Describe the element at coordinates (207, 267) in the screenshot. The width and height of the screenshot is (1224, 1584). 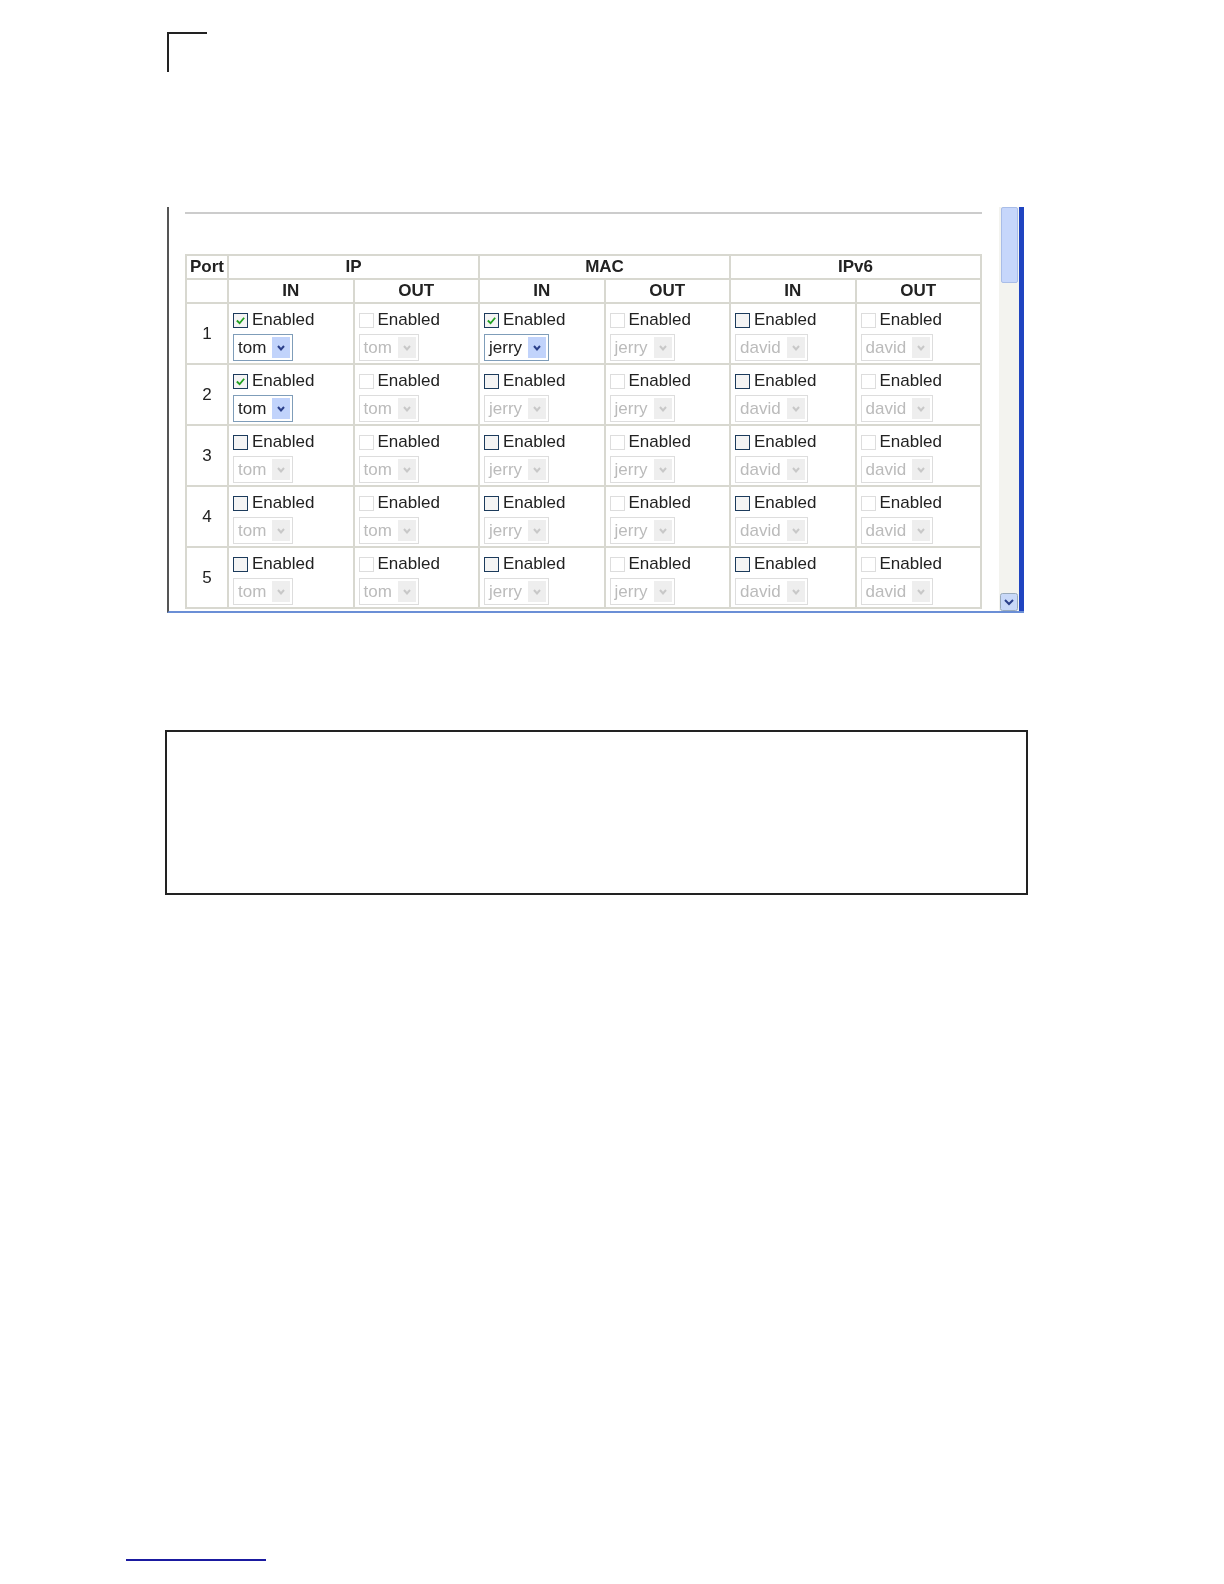
I see `column-header: Port` at that location.